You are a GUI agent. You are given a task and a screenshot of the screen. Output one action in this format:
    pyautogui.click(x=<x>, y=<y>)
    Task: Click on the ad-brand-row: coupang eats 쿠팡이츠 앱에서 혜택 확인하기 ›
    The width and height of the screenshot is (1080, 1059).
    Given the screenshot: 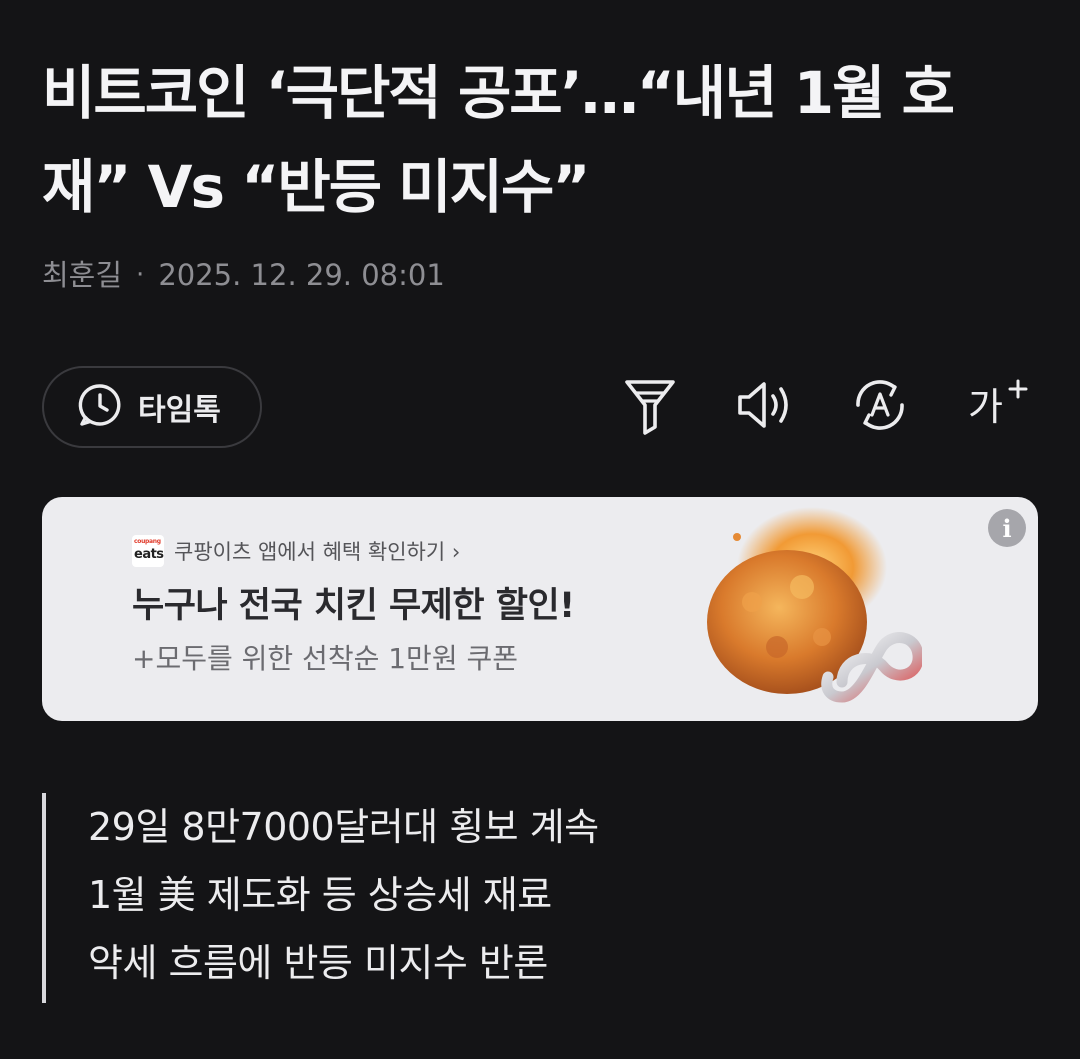 What is the action you would take?
    pyautogui.click(x=296, y=551)
    